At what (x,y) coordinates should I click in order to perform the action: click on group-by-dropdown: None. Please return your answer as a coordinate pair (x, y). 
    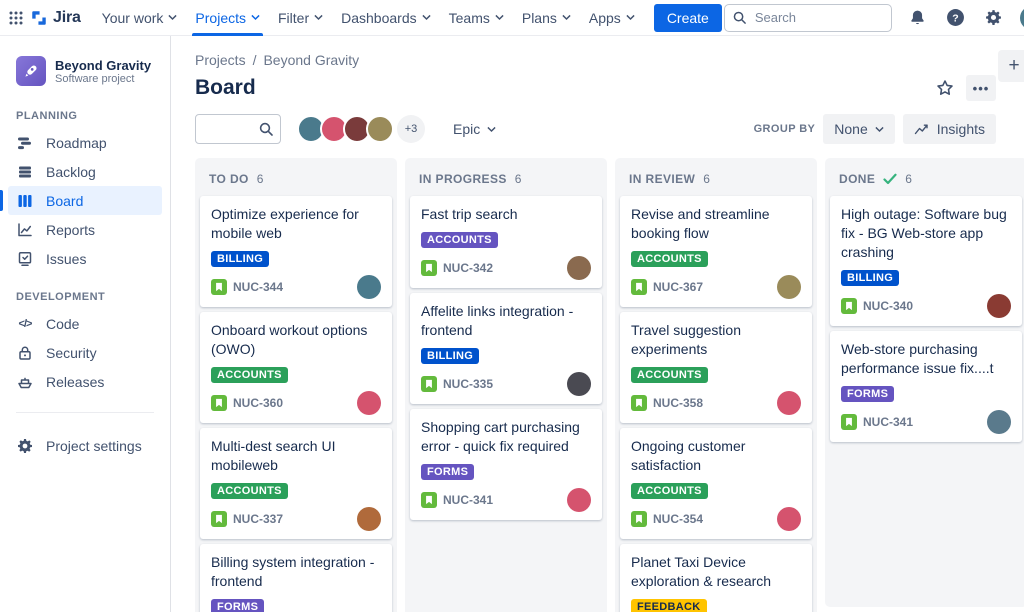
    Looking at the image, I should click on (859, 129).